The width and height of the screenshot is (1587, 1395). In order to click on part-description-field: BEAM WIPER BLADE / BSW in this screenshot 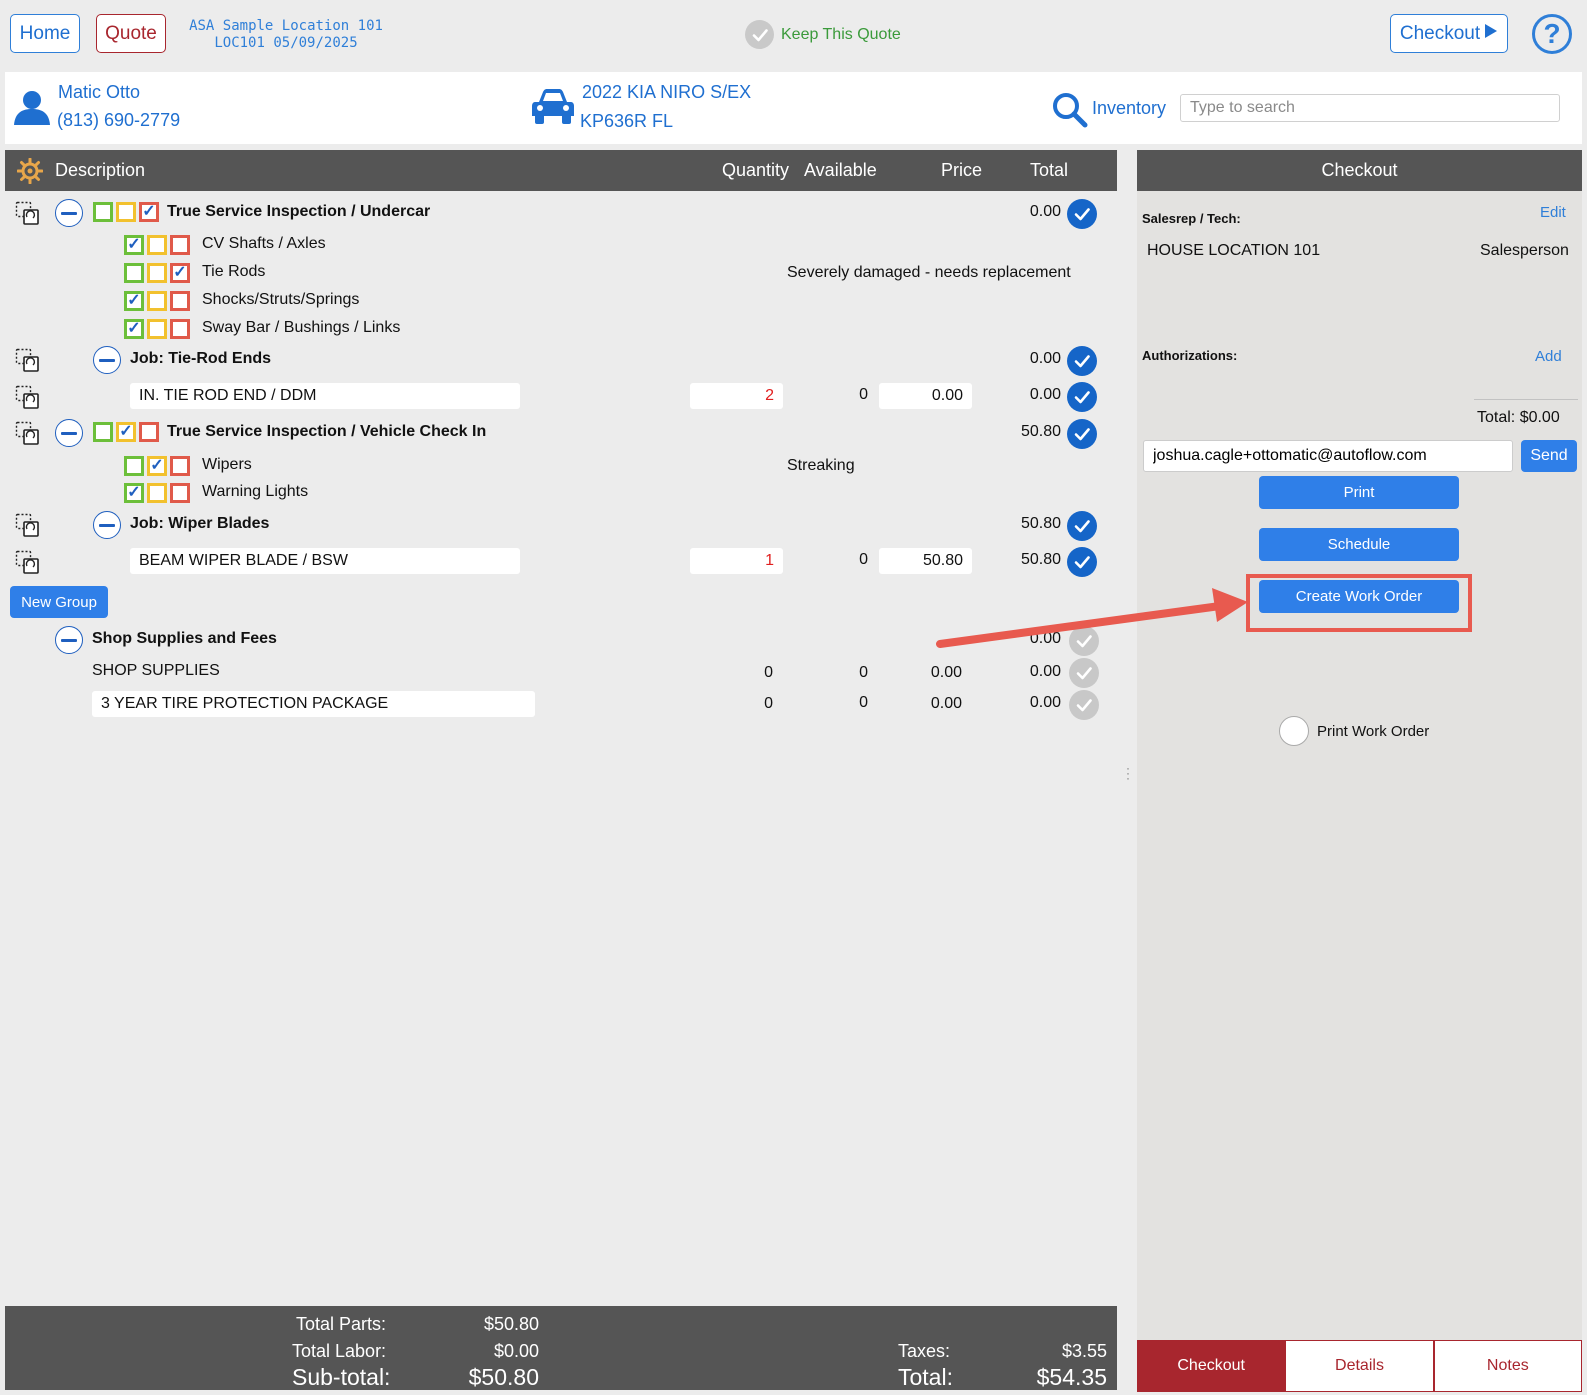, I will do `click(325, 561)`.